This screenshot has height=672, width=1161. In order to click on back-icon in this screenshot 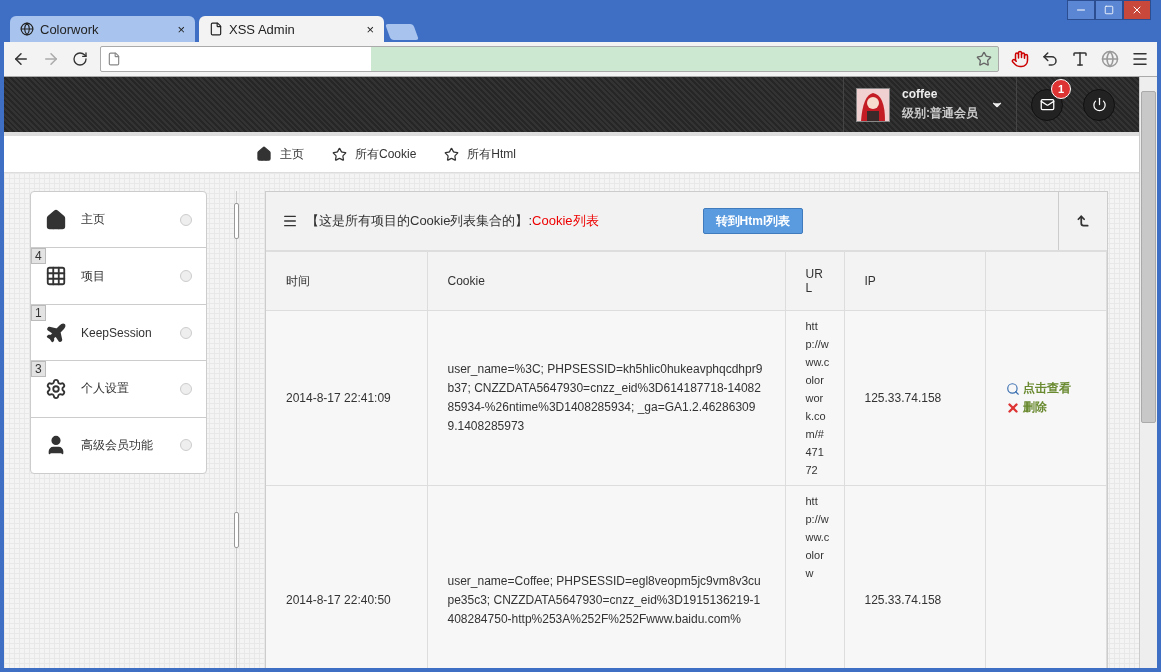, I will do `click(21, 59)`.